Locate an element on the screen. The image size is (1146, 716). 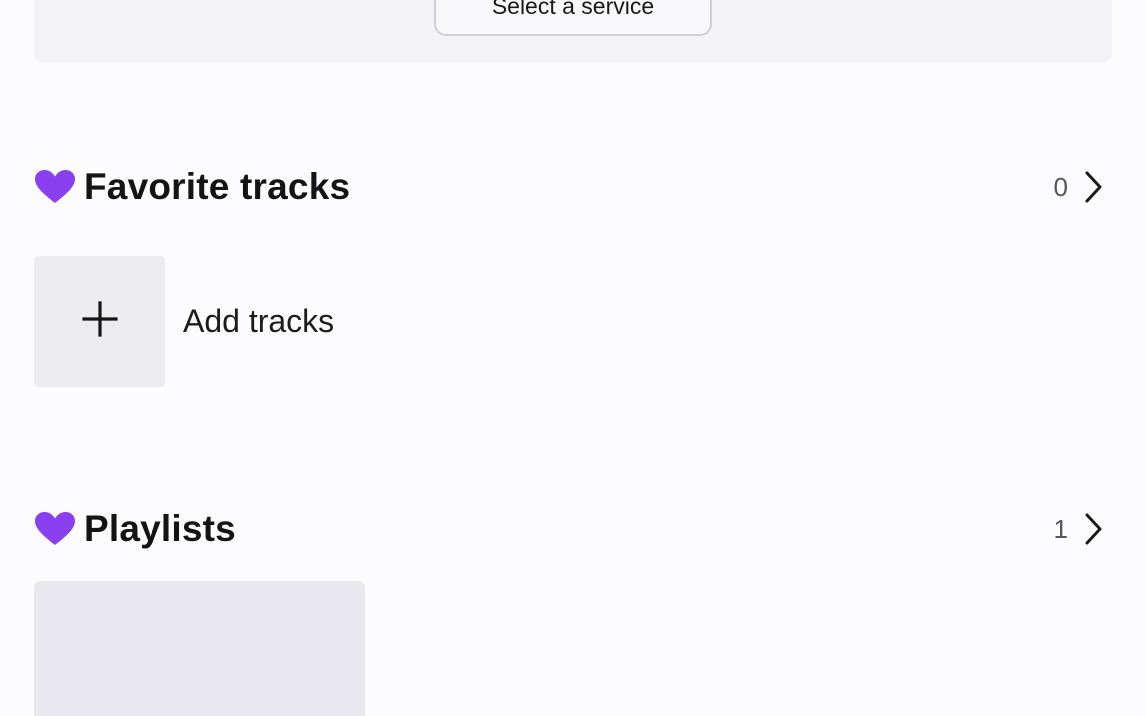
plus-icon is located at coordinates (100, 321).